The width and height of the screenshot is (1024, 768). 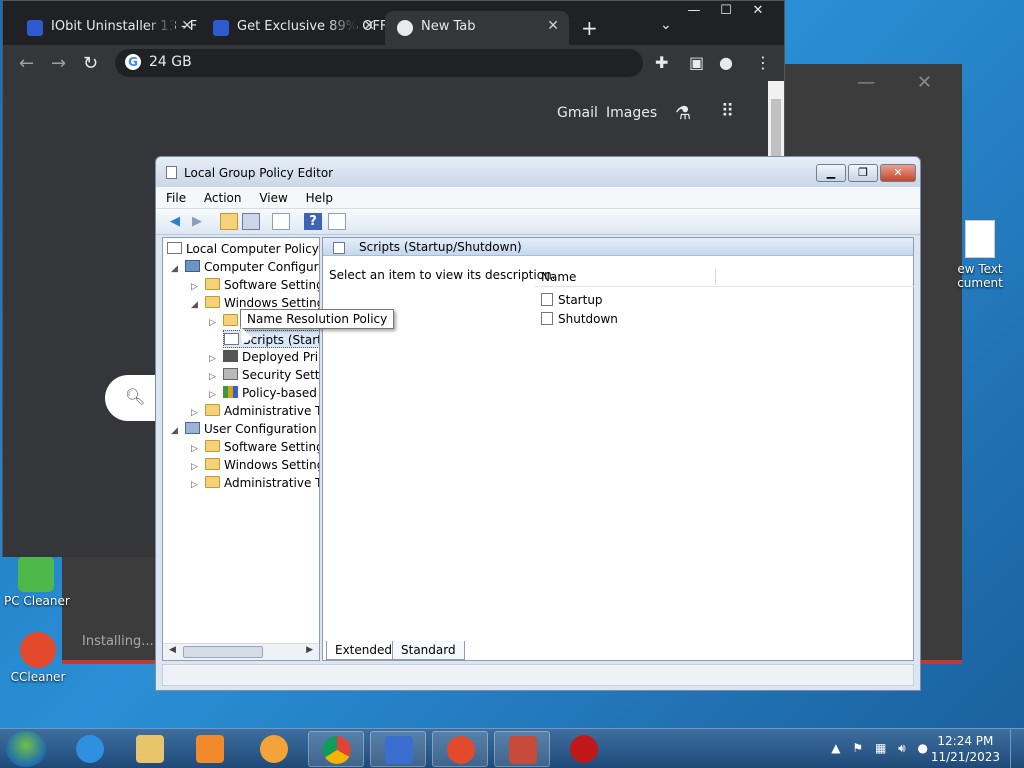 I want to click on scroll-left-icon: ◀, so click(x=172, y=650).